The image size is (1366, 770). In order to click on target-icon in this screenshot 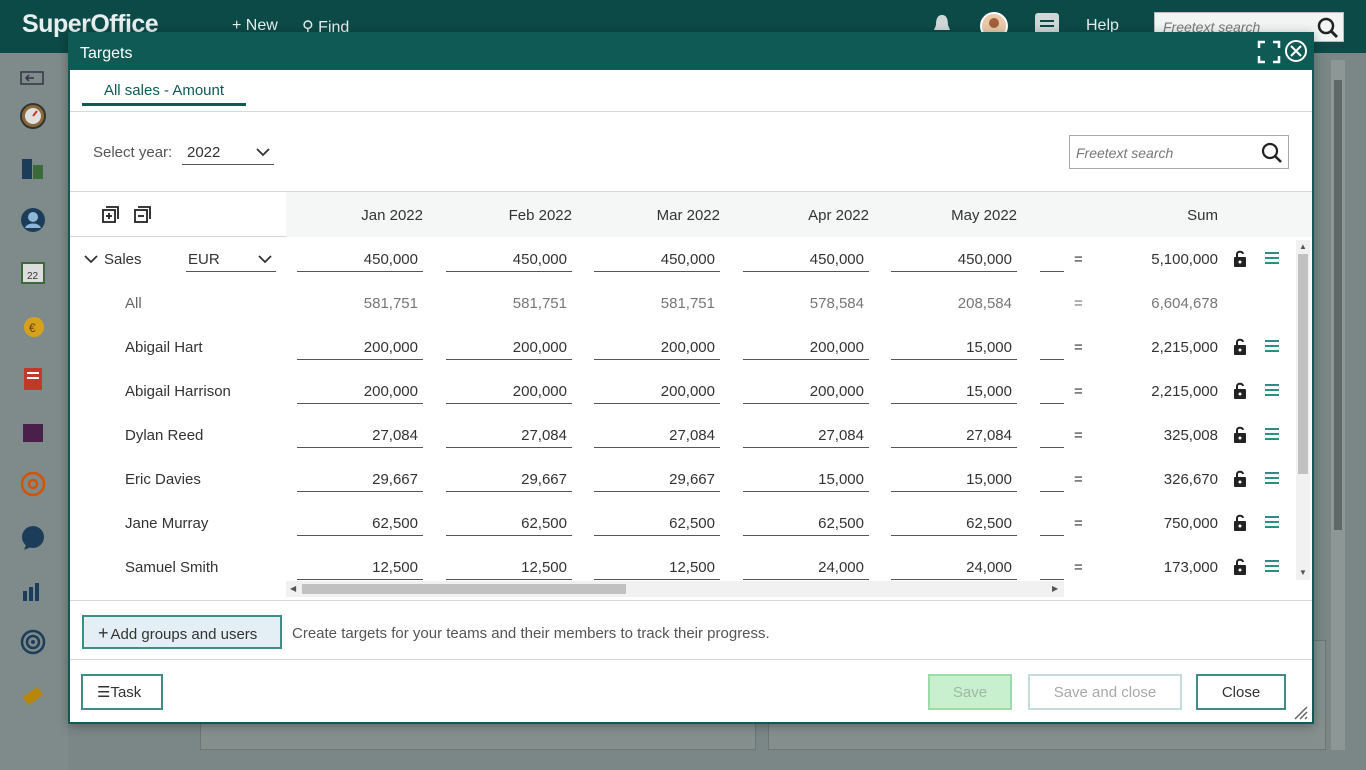, I will do `click(33, 642)`.